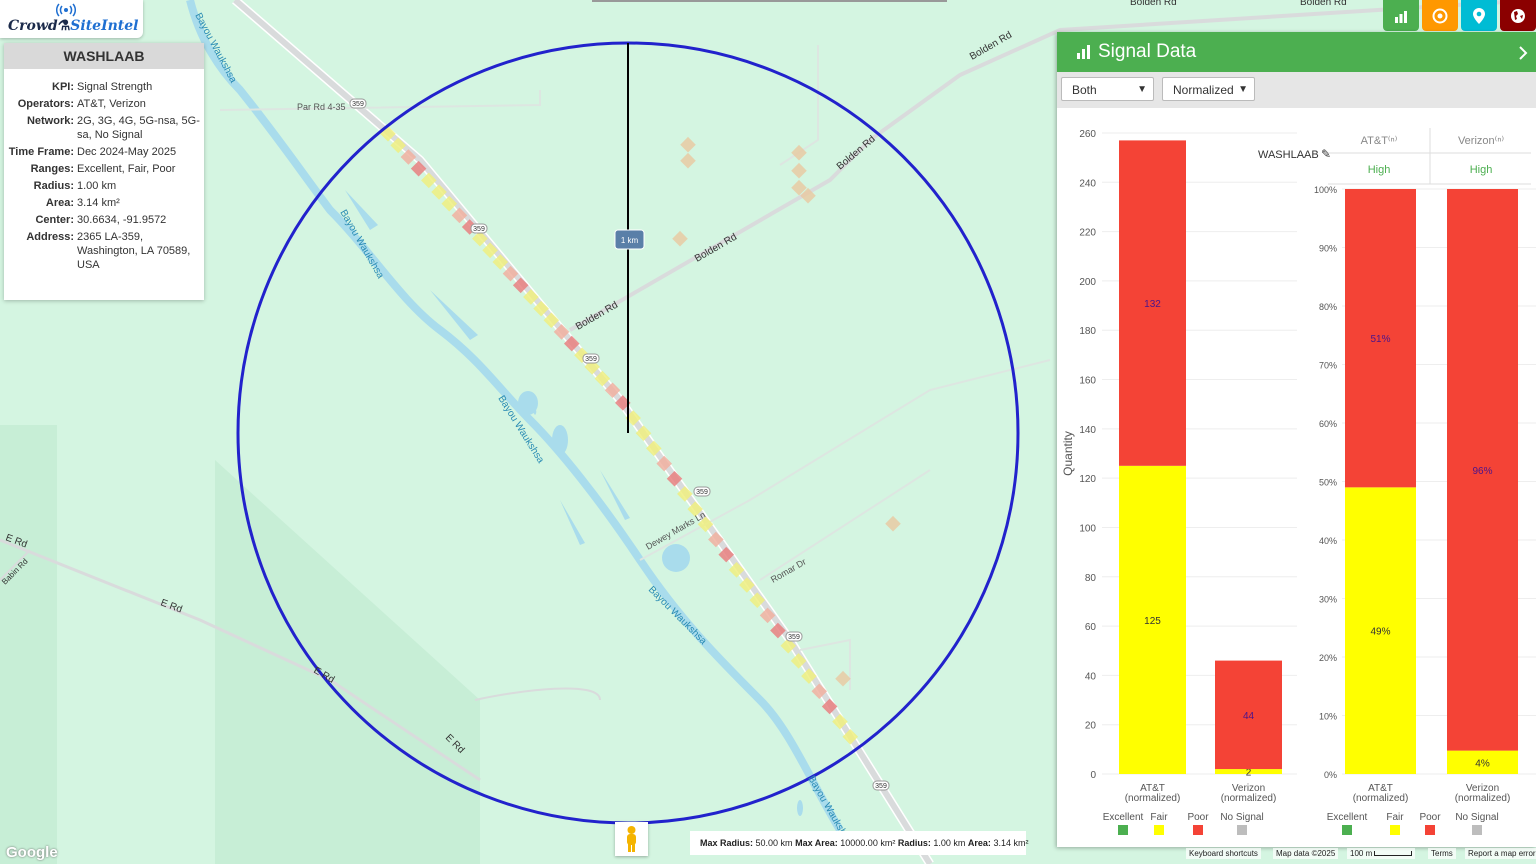 The width and height of the screenshot is (1536, 864). I want to click on terms-link: Terms, so click(1442, 853).